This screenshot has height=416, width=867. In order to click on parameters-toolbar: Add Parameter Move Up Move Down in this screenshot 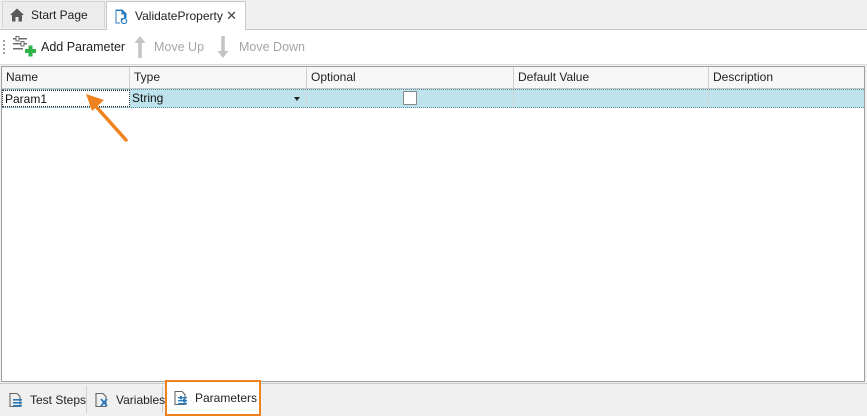, I will do `click(433, 47)`.